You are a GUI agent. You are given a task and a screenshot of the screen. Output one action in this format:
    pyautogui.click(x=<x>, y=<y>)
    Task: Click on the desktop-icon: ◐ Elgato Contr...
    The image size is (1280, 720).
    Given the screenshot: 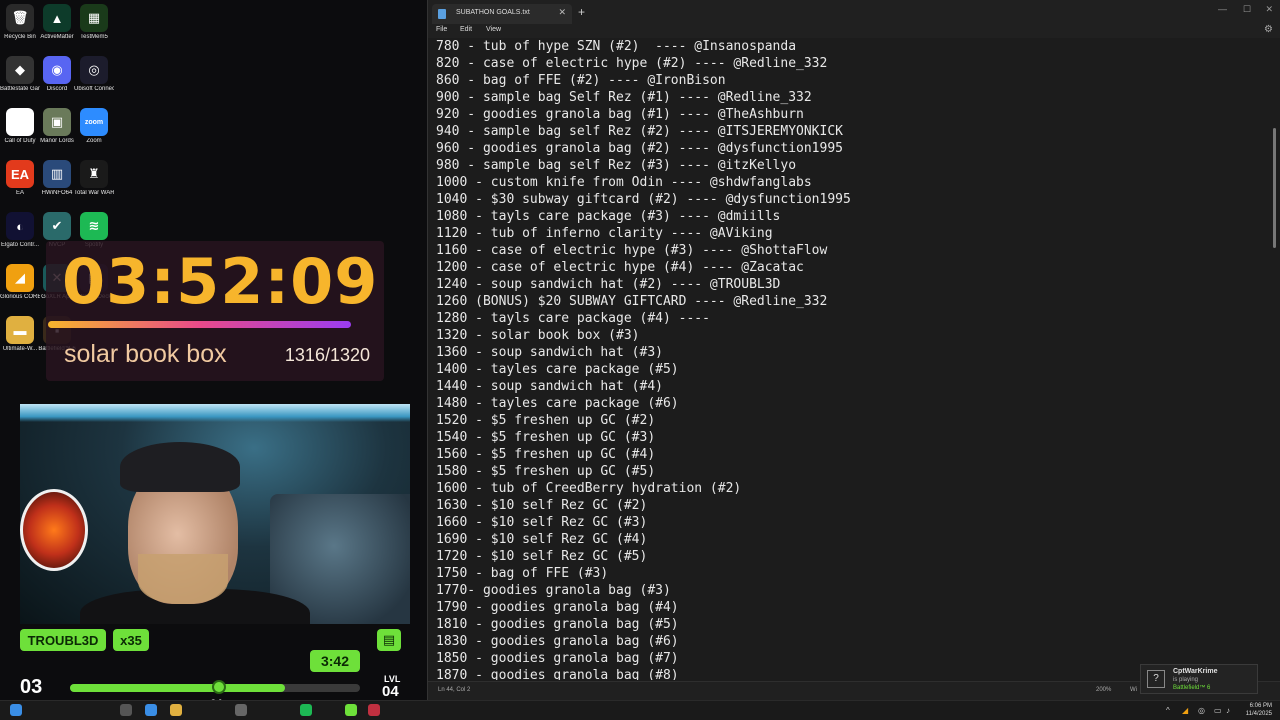 What is the action you would take?
    pyautogui.click(x=20, y=230)
    